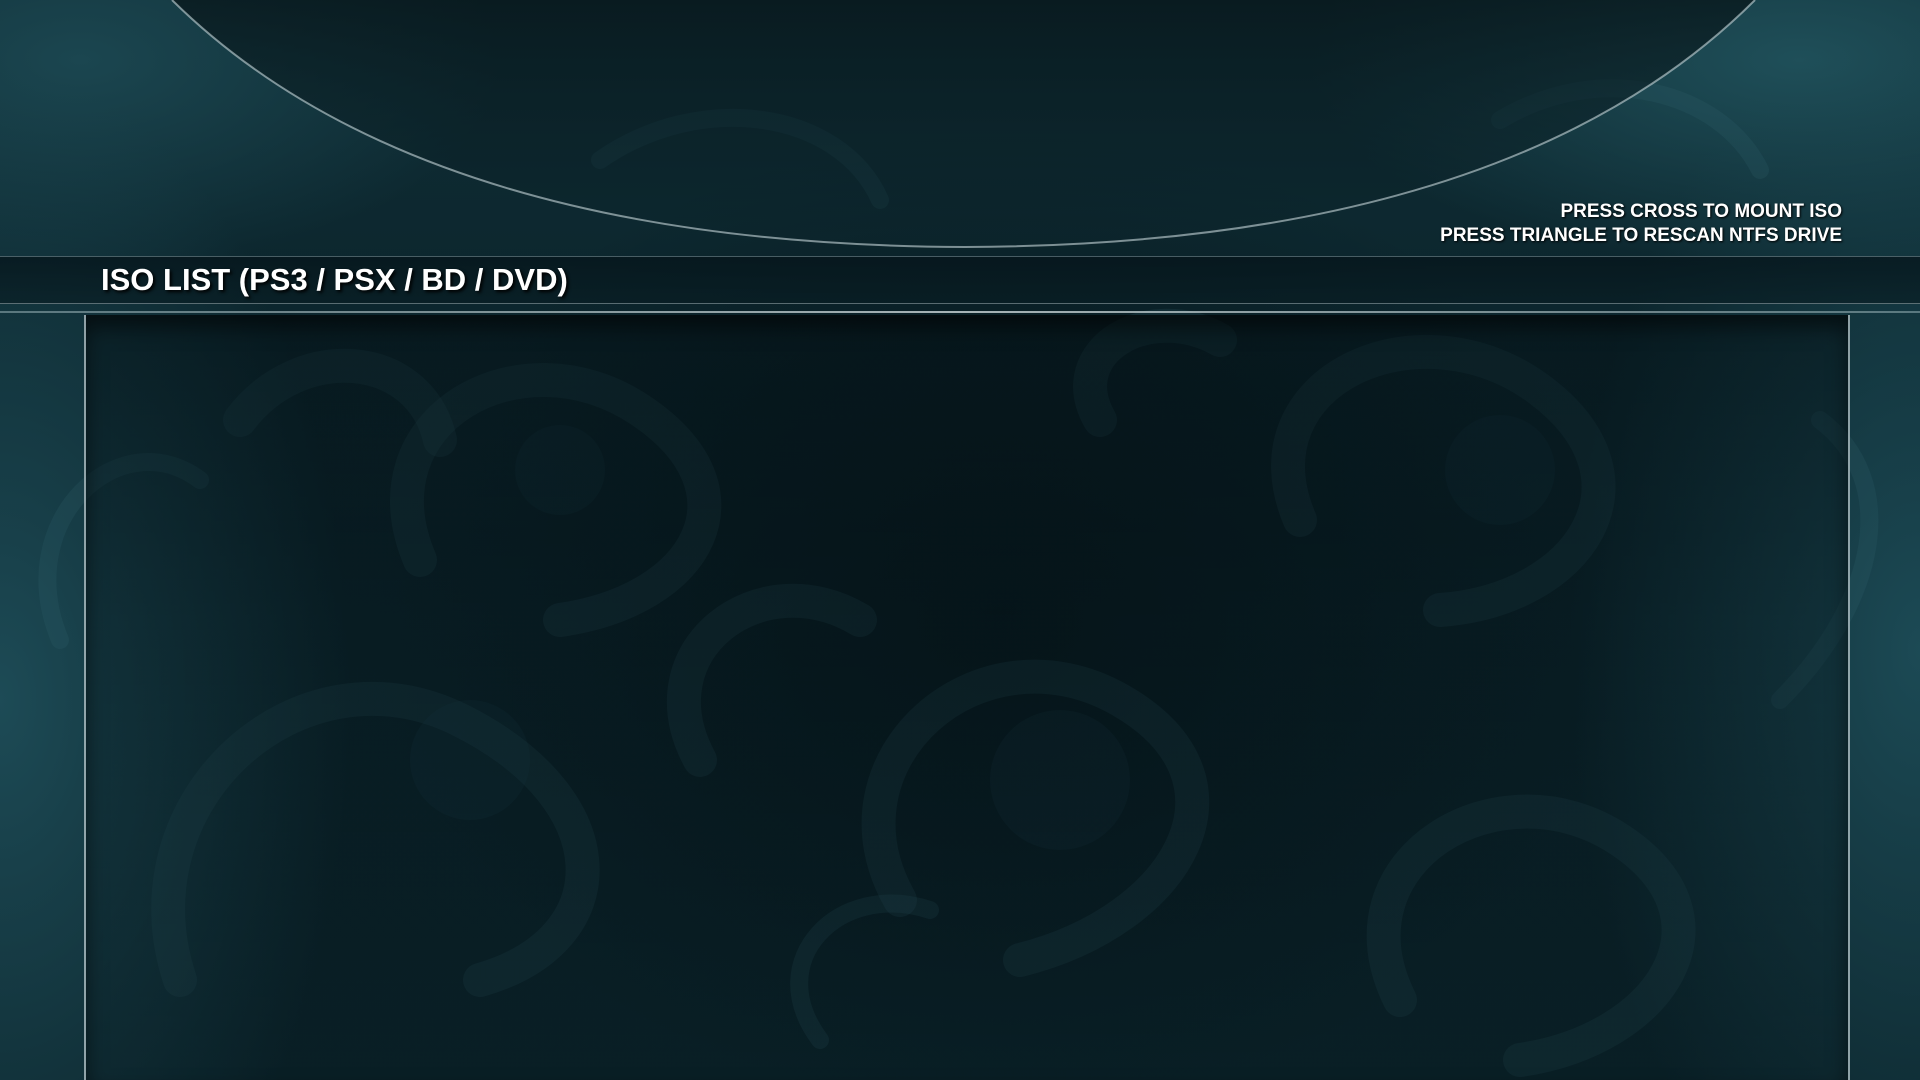 Image resolution: width=1920 pixels, height=1080 pixels. I want to click on hint-mount-iso: PRESS CROSS TO MOUNT ISO, so click(1701, 211).